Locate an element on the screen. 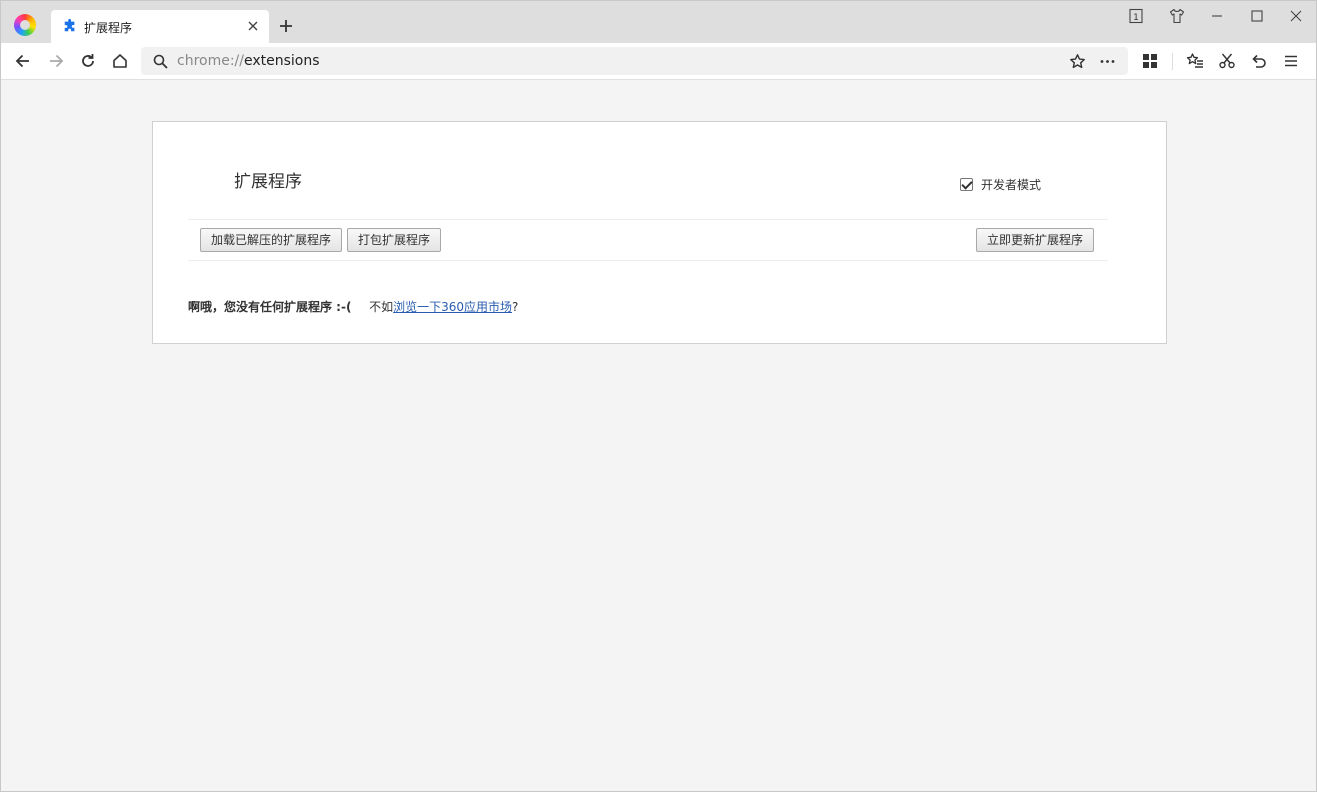  url-path: extensions is located at coordinates (282, 61).